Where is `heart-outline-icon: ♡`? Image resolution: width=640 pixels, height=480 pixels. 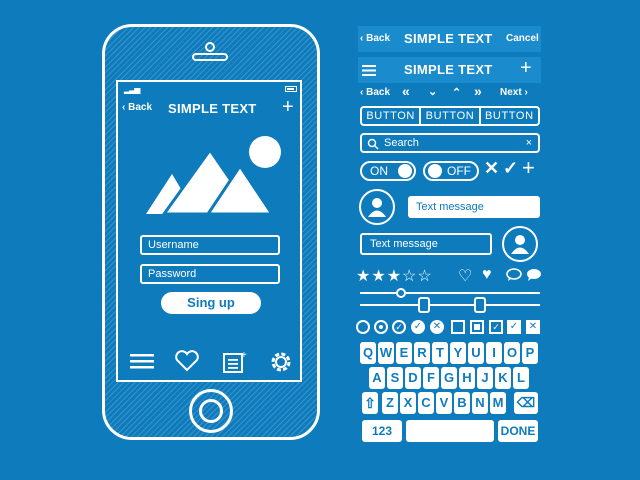 heart-outline-icon: ♡ is located at coordinates (465, 276).